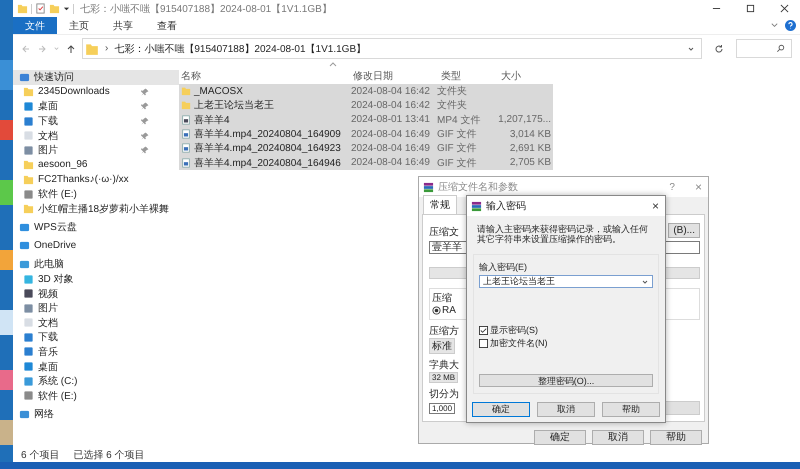  Describe the element at coordinates (519, 343) in the screenshot. I see `checkbox-label: 加密文件名(N)` at that location.